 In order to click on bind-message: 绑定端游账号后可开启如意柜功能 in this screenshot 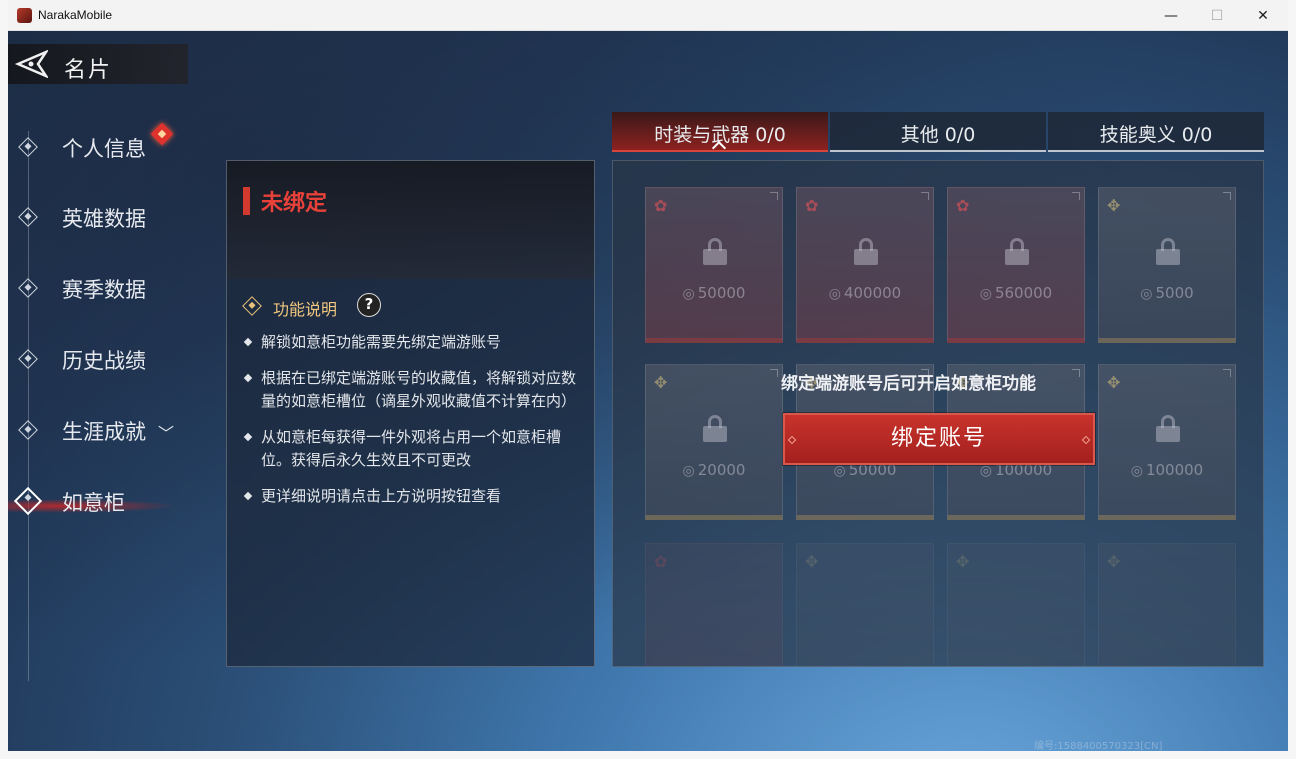, I will do `click(908, 384)`.